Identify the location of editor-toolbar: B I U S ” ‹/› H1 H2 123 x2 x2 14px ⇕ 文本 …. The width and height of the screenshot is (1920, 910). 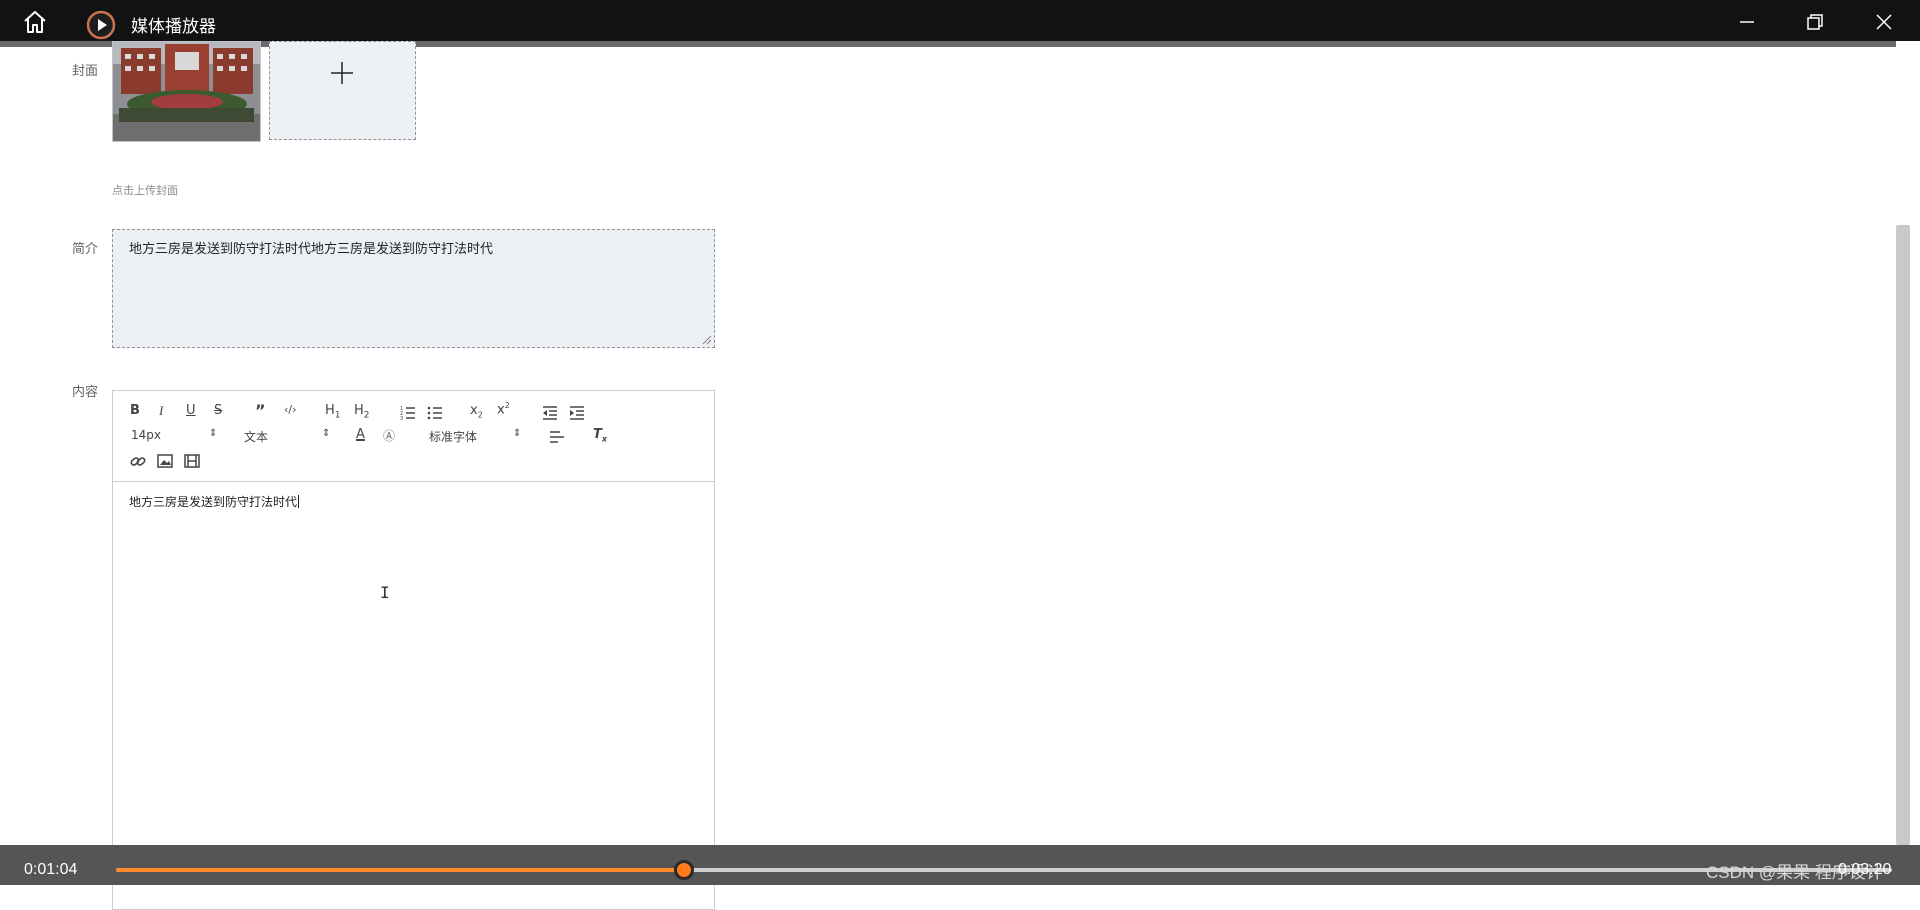
(413, 436).